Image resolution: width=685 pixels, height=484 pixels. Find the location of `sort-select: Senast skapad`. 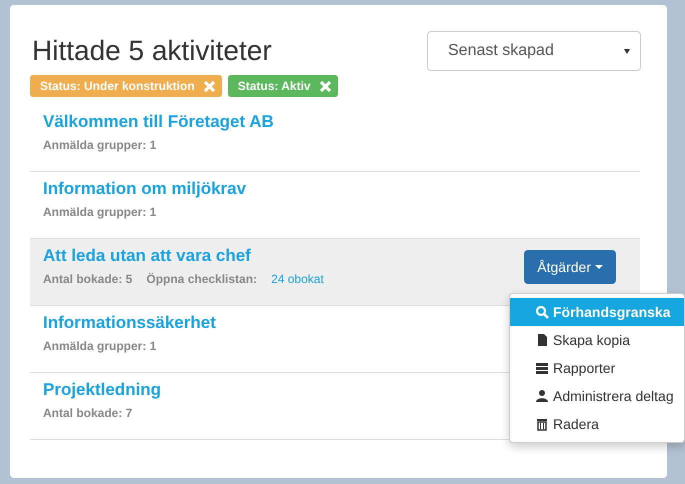

sort-select: Senast skapad is located at coordinates (534, 51).